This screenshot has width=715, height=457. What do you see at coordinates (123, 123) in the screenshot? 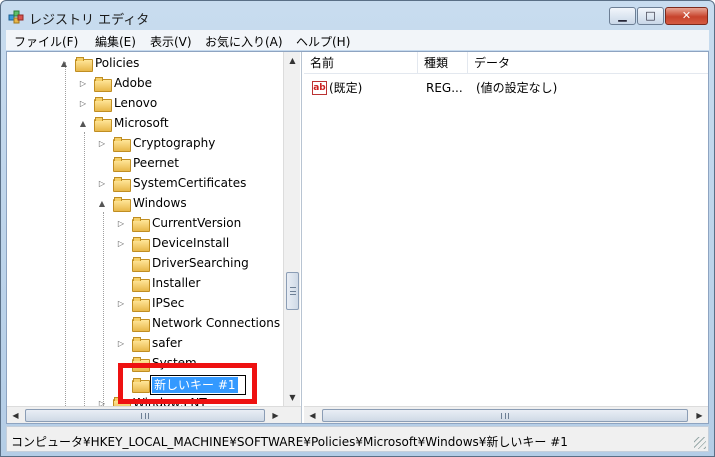
I see `tree-item-microsoft: ▲ Microsoft` at bounding box center [123, 123].